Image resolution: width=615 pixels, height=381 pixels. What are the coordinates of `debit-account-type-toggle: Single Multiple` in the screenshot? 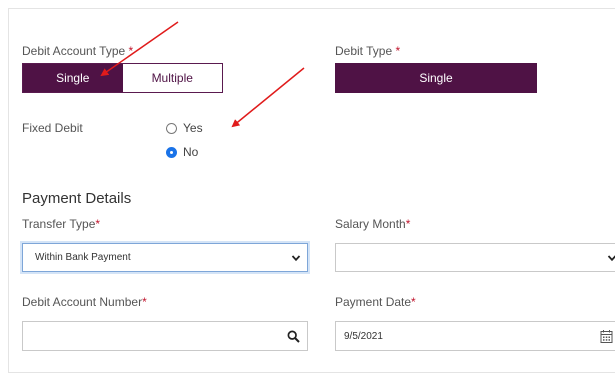 It's located at (122, 78).